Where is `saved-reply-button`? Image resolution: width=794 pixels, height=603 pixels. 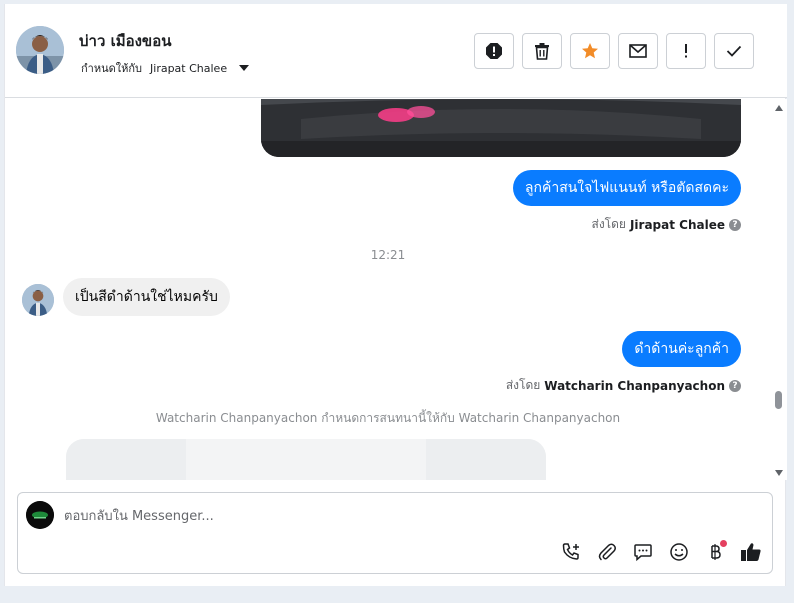 saved-reply-button is located at coordinates (643, 552).